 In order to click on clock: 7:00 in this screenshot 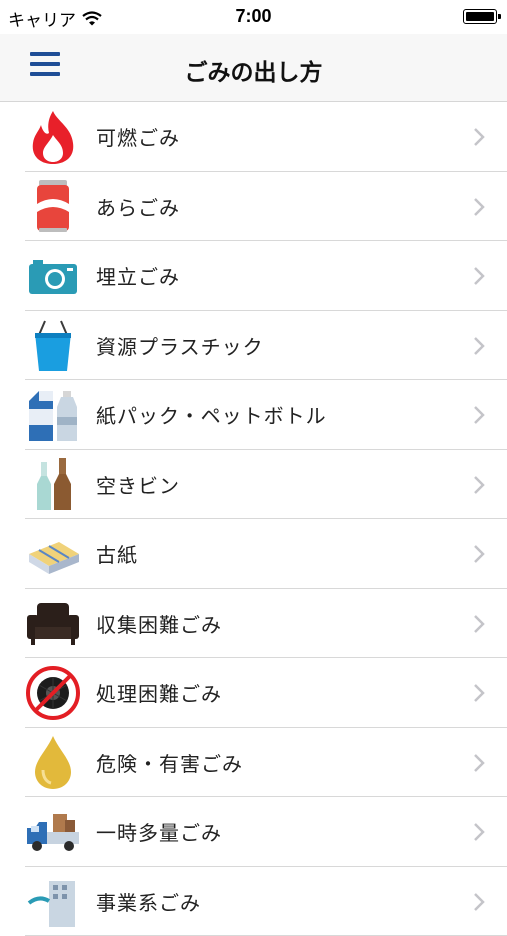, I will do `click(253, 16)`.